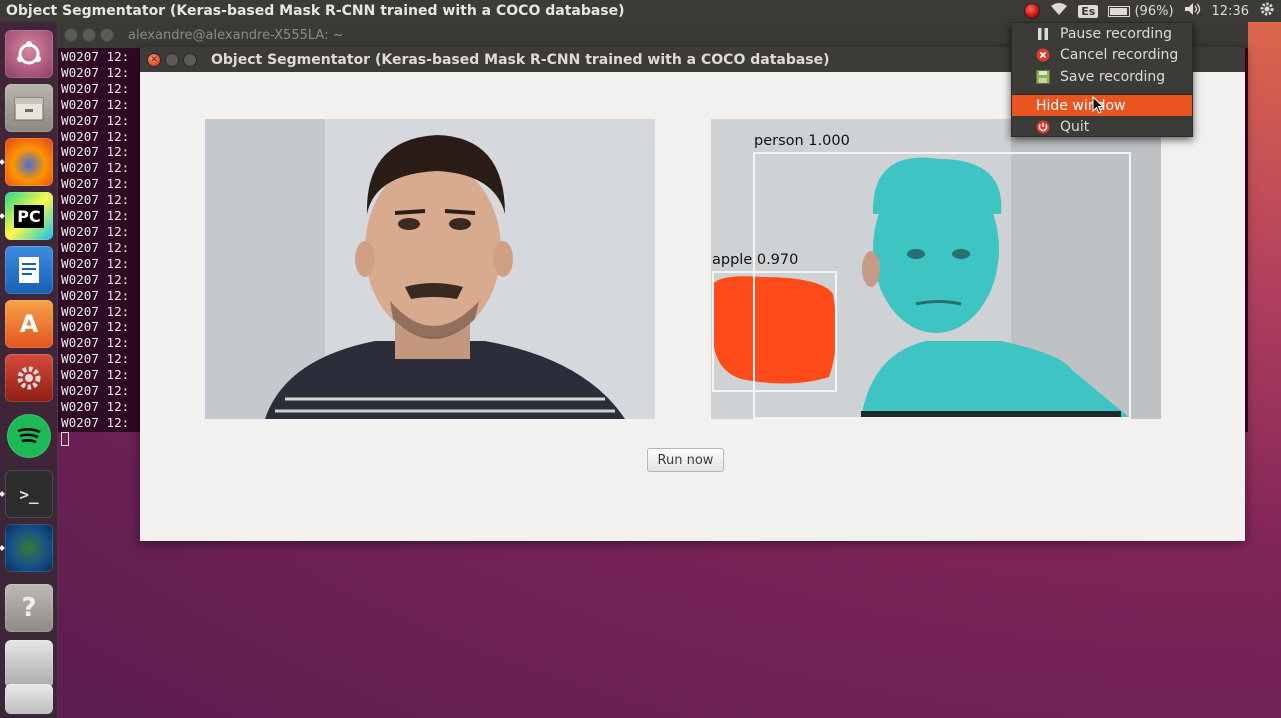  What do you see at coordinates (802, 141) in the screenshot?
I see `person-detection-label: person 1.000` at bounding box center [802, 141].